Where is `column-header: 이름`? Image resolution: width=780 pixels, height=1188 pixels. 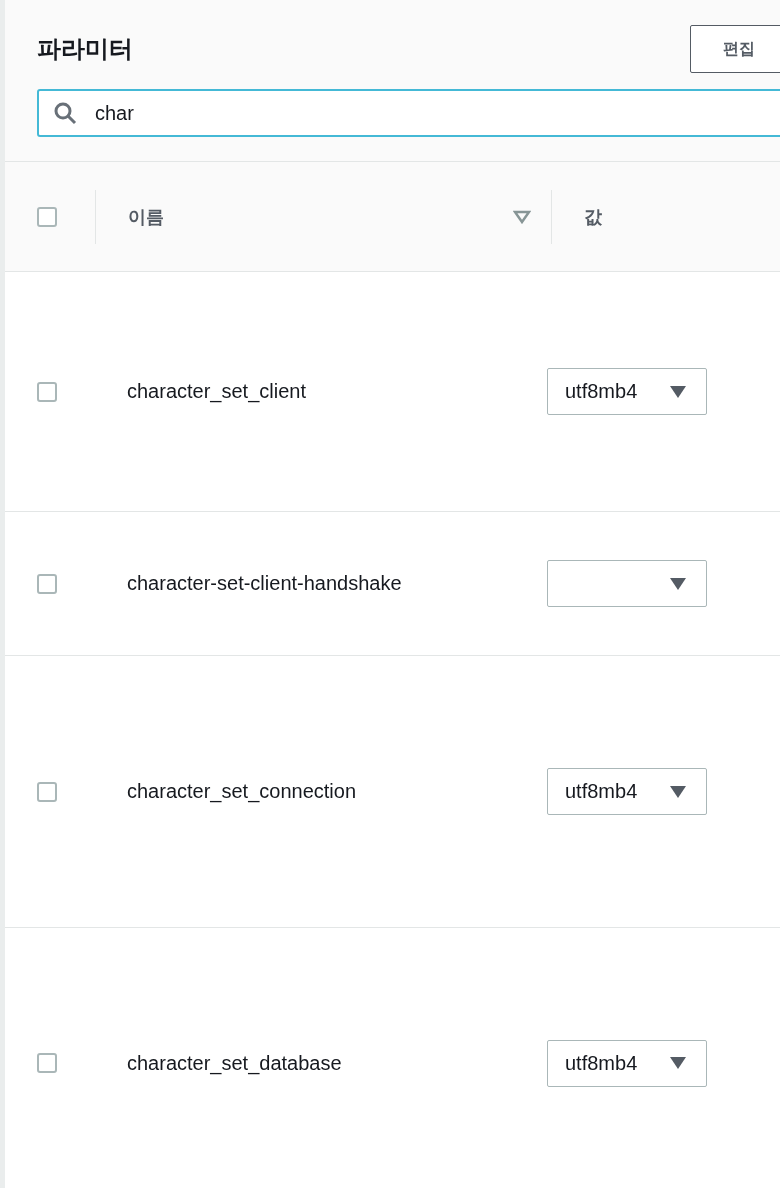 column-header: 이름 is located at coordinates (146, 216).